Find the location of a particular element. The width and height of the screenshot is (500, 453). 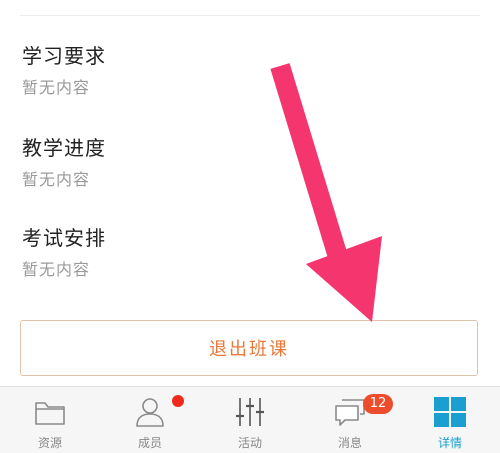

unread-badge: 12 is located at coordinates (378, 404).